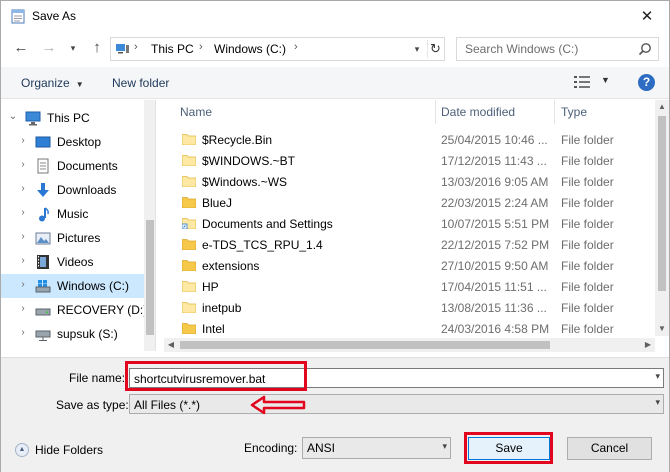 This screenshot has width=670, height=472. What do you see at coordinates (69, 450) in the screenshot?
I see `hide-folders-label: Hide Folders` at bounding box center [69, 450].